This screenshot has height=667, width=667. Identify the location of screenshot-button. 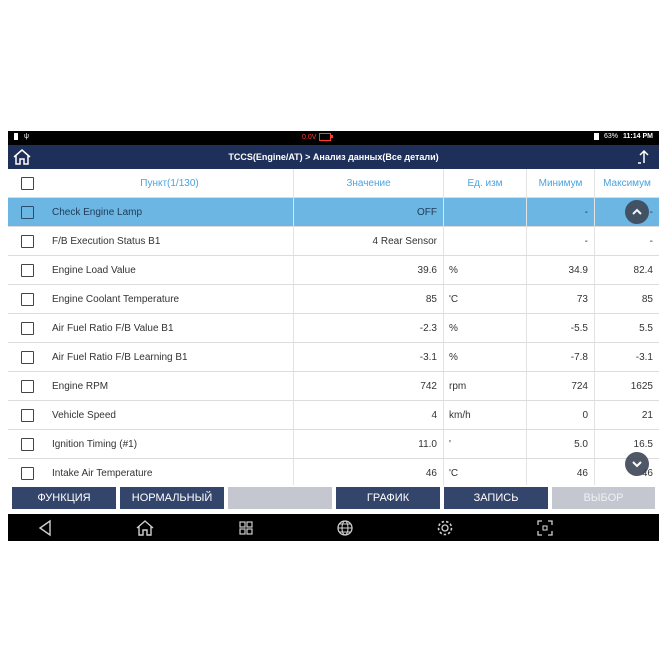
(545, 528).